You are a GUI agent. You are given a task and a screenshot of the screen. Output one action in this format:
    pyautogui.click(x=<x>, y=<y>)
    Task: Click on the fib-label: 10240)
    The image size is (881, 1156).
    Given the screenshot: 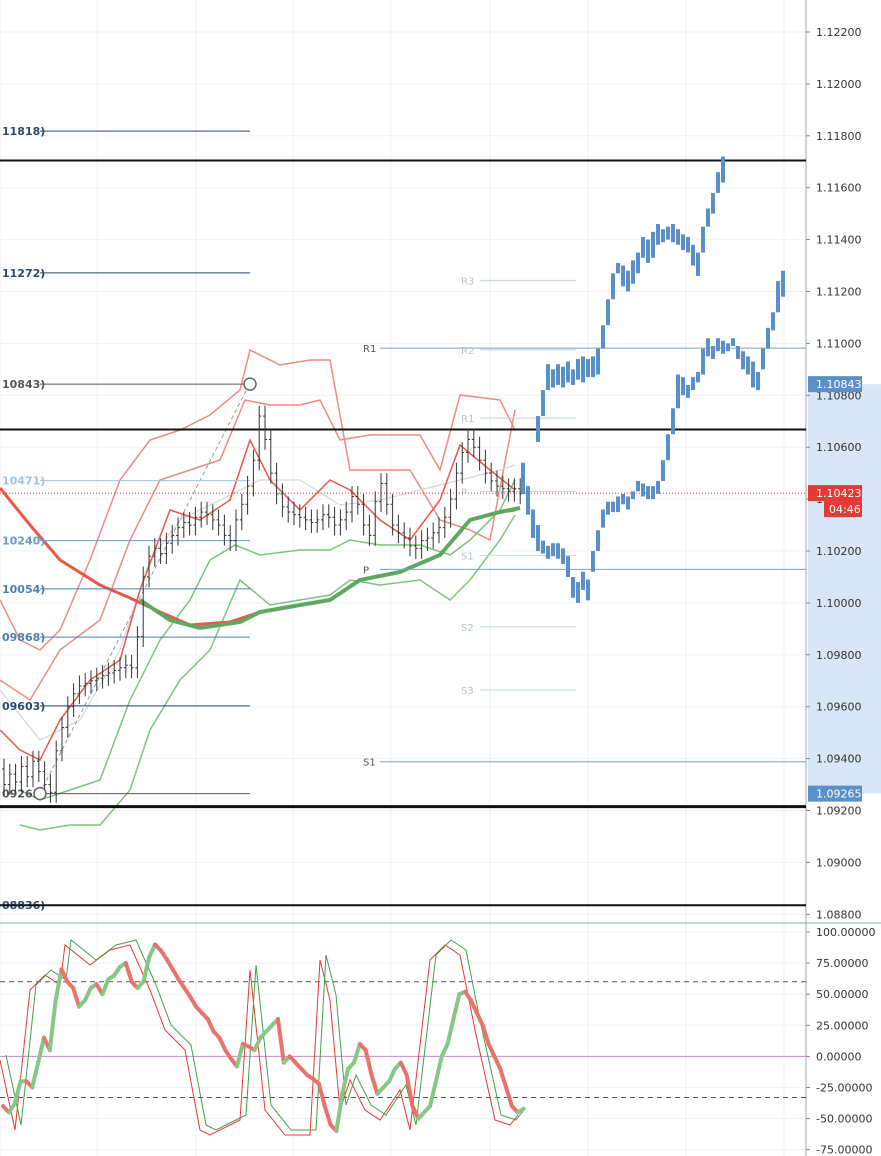 What is the action you would take?
    pyautogui.click(x=23, y=541)
    